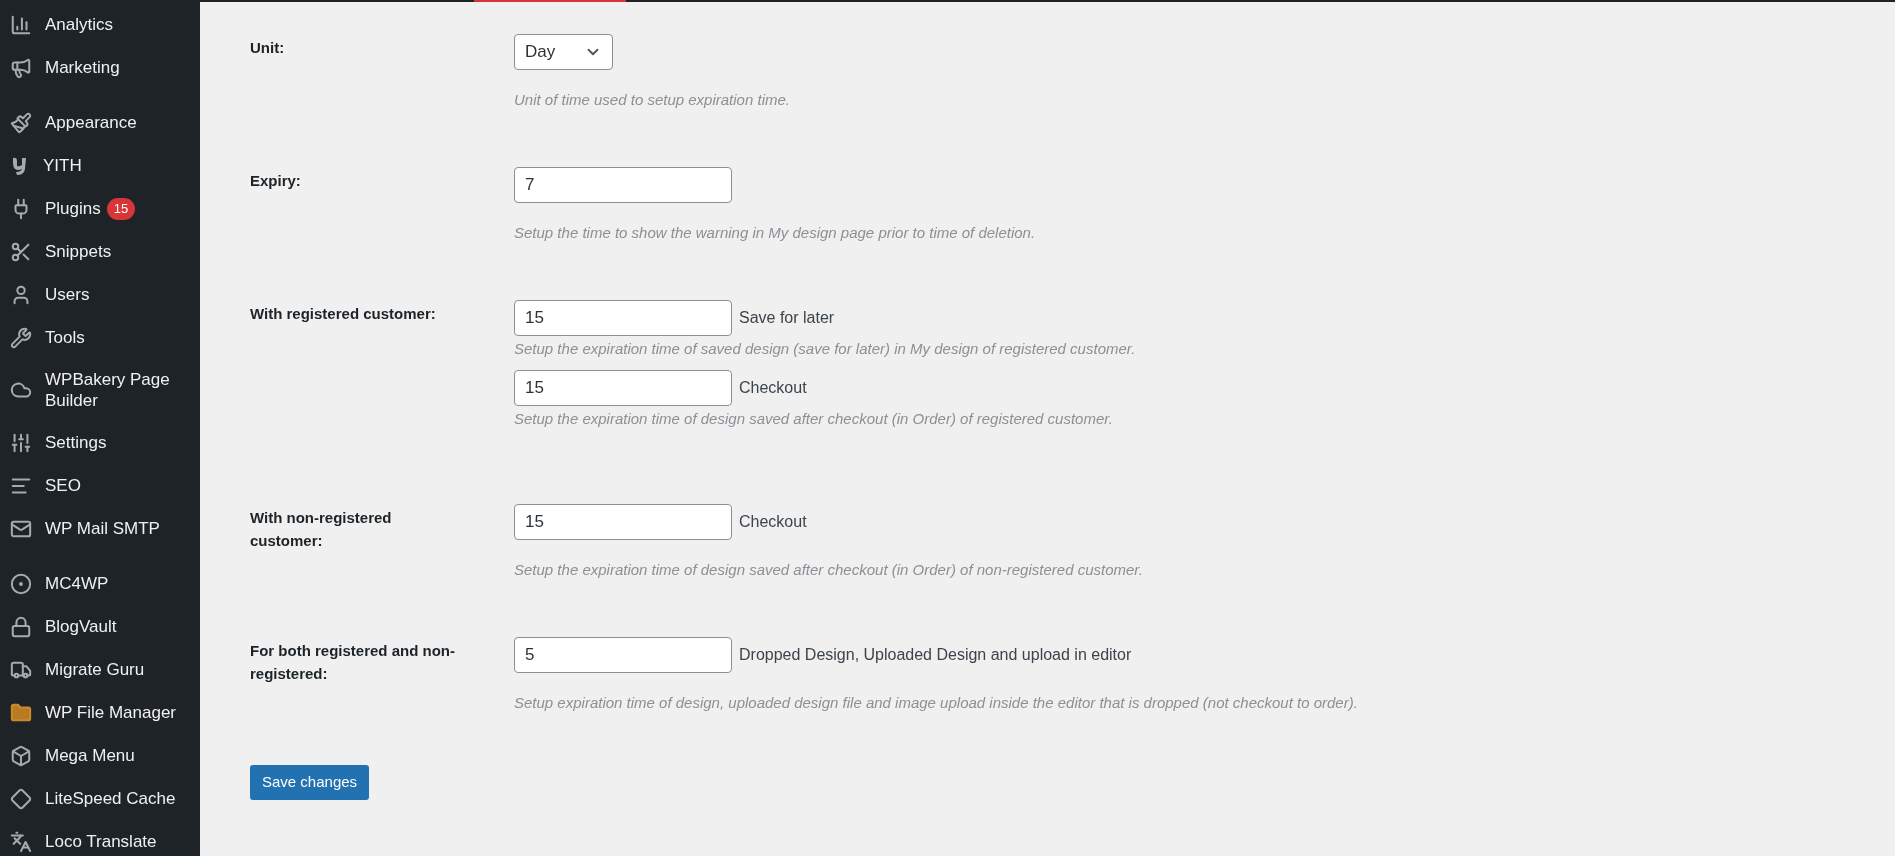 This screenshot has width=1895, height=856. What do you see at coordinates (100, 838) in the screenshot?
I see `sidebar-item: Loco Translate` at bounding box center [100, 838].